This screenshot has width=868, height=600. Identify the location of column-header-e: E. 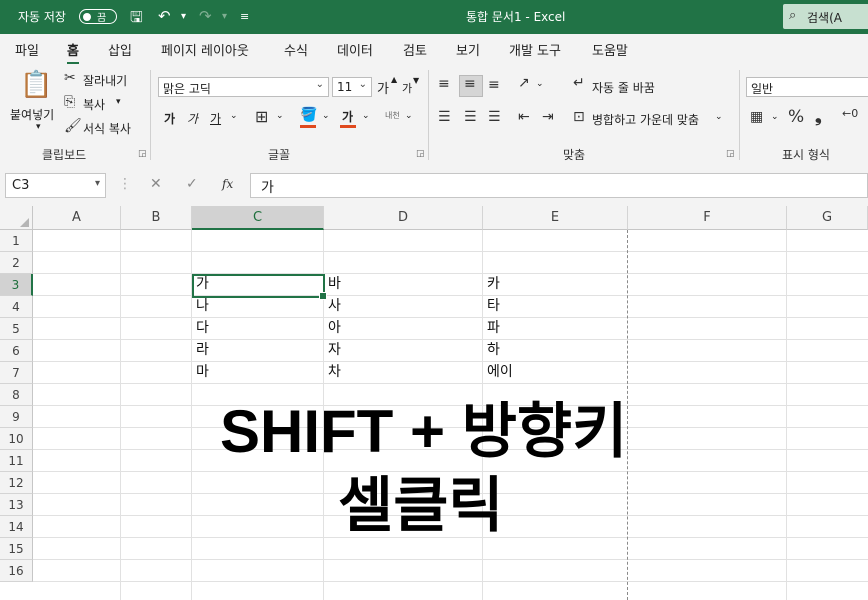
(555, 218).